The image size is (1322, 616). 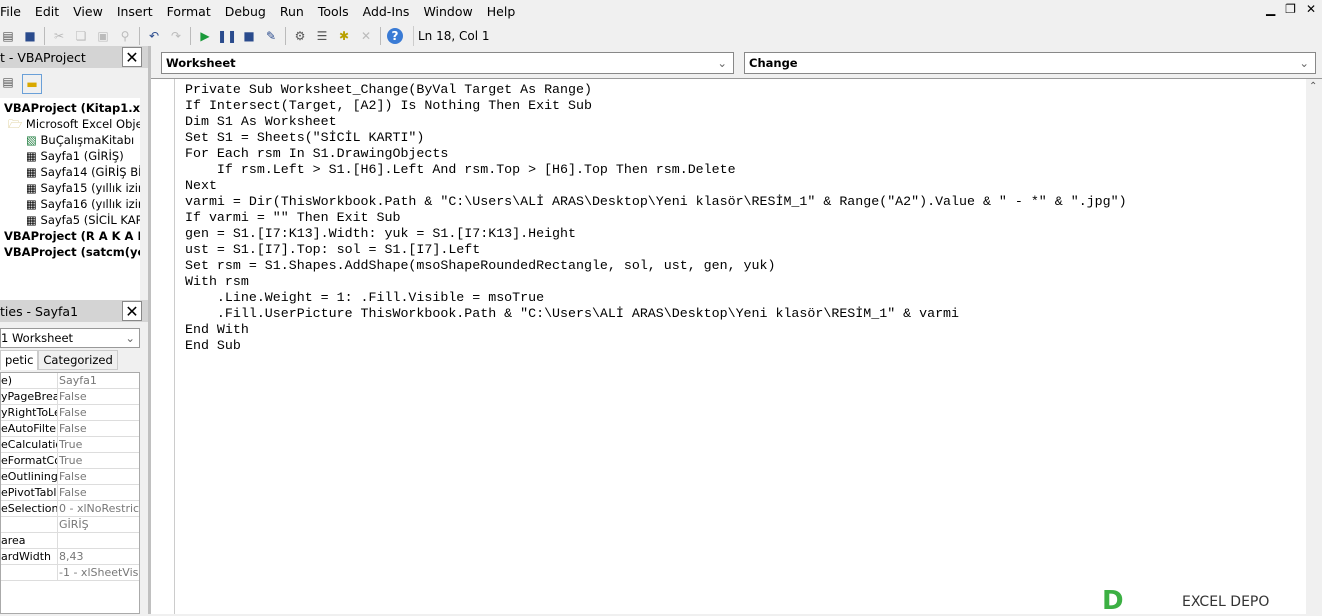 I want to click on tree-project-satcm: VBAProject (satcm(yeni, so click(x=72, y=252).